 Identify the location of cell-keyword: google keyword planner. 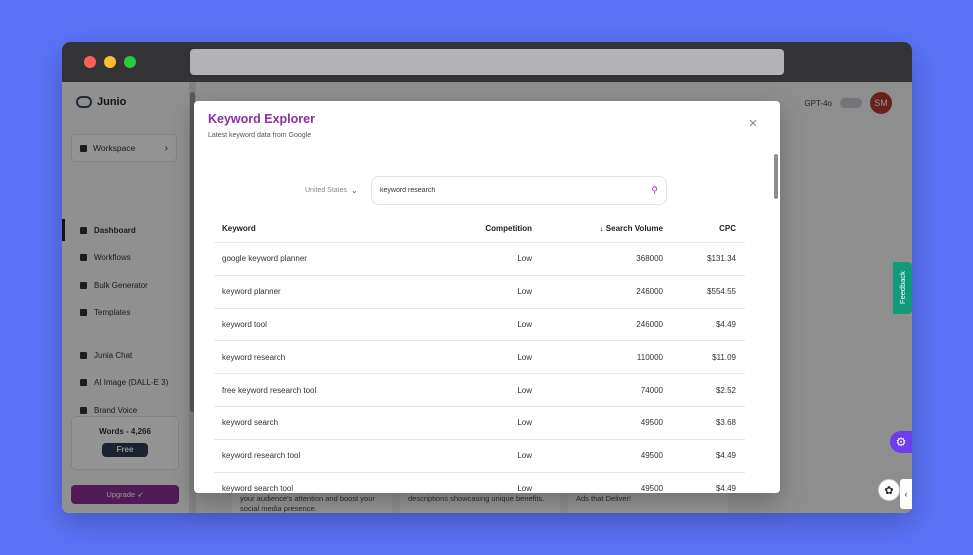
(264, 259).